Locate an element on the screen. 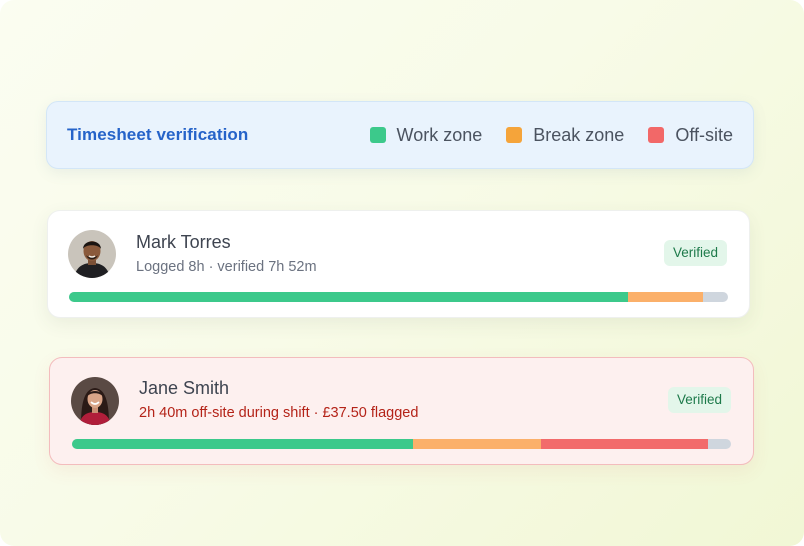  legend-label: Off-site is located at coordinates (704, 134).